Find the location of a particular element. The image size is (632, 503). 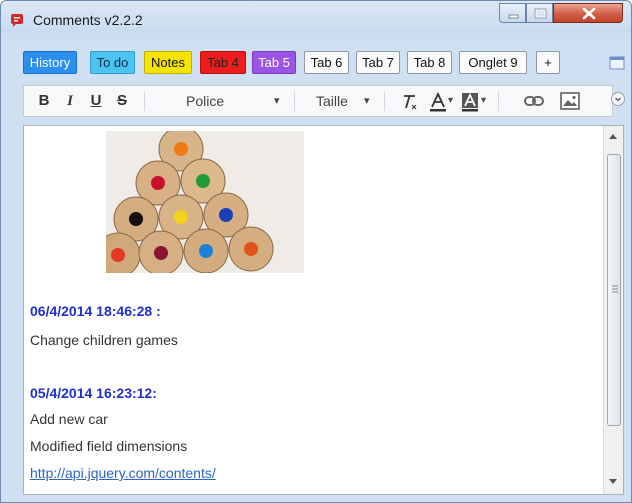

vertical-scrollbar is located at coordinates (613, 310).